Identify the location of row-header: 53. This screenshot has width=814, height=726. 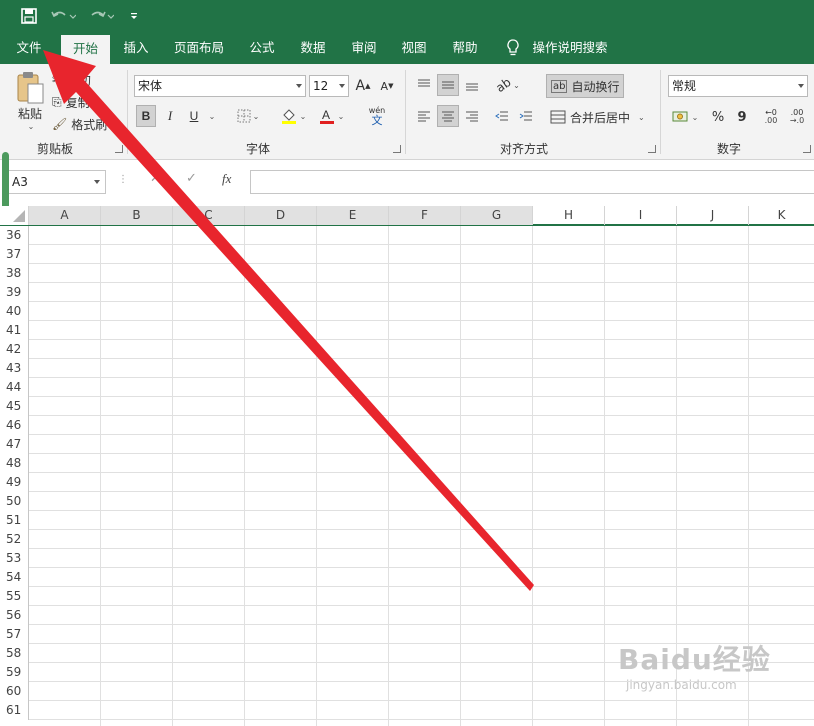
(14, 558).